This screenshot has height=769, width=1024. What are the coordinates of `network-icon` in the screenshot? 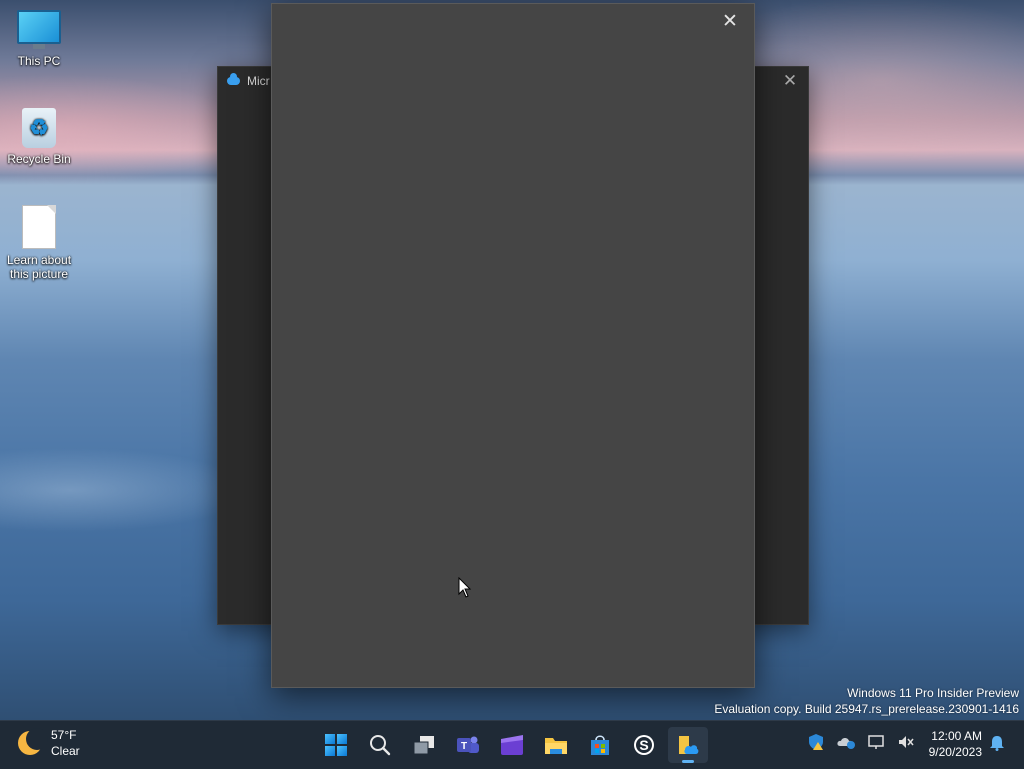 It's located at (876, 742).